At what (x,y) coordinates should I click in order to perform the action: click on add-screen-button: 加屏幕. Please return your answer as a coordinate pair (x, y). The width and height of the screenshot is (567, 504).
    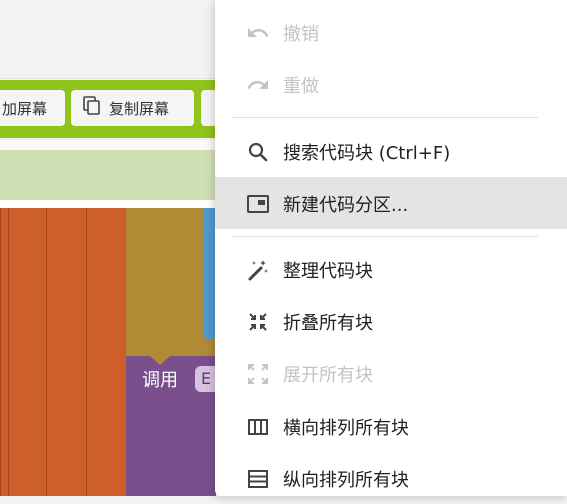
    Looking at the image, I should click on (32, 108).